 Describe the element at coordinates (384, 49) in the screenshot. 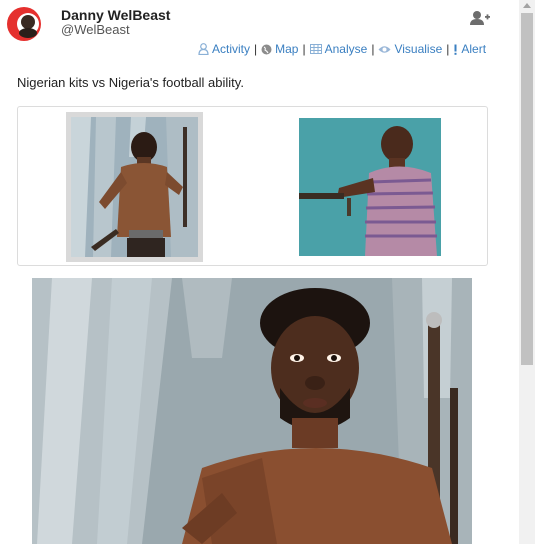

I see `eye-icon` at that location.